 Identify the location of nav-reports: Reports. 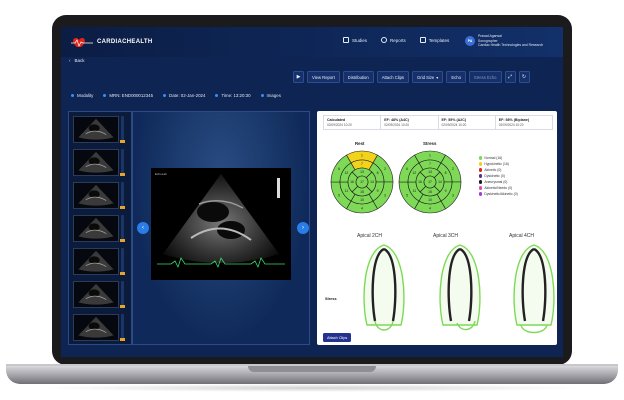
(393, 40).